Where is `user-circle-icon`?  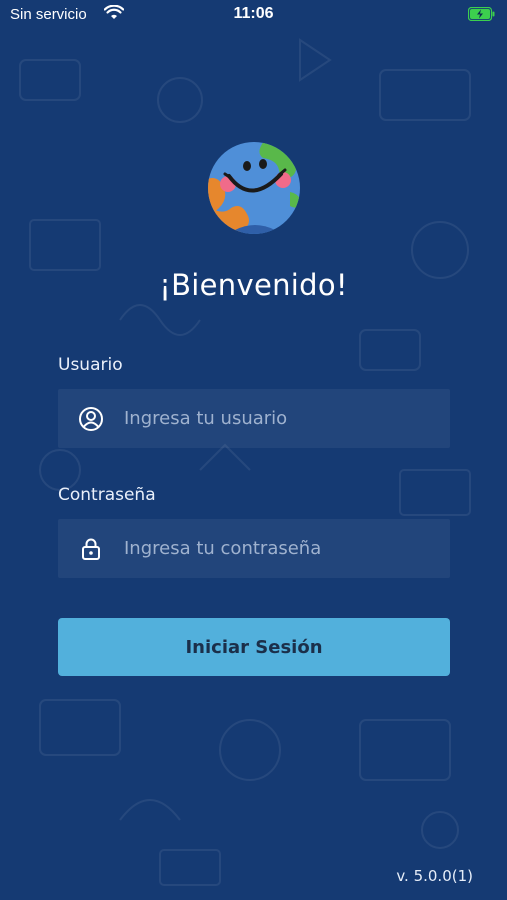
user-circle-icon is located at coordinates (91, 419).